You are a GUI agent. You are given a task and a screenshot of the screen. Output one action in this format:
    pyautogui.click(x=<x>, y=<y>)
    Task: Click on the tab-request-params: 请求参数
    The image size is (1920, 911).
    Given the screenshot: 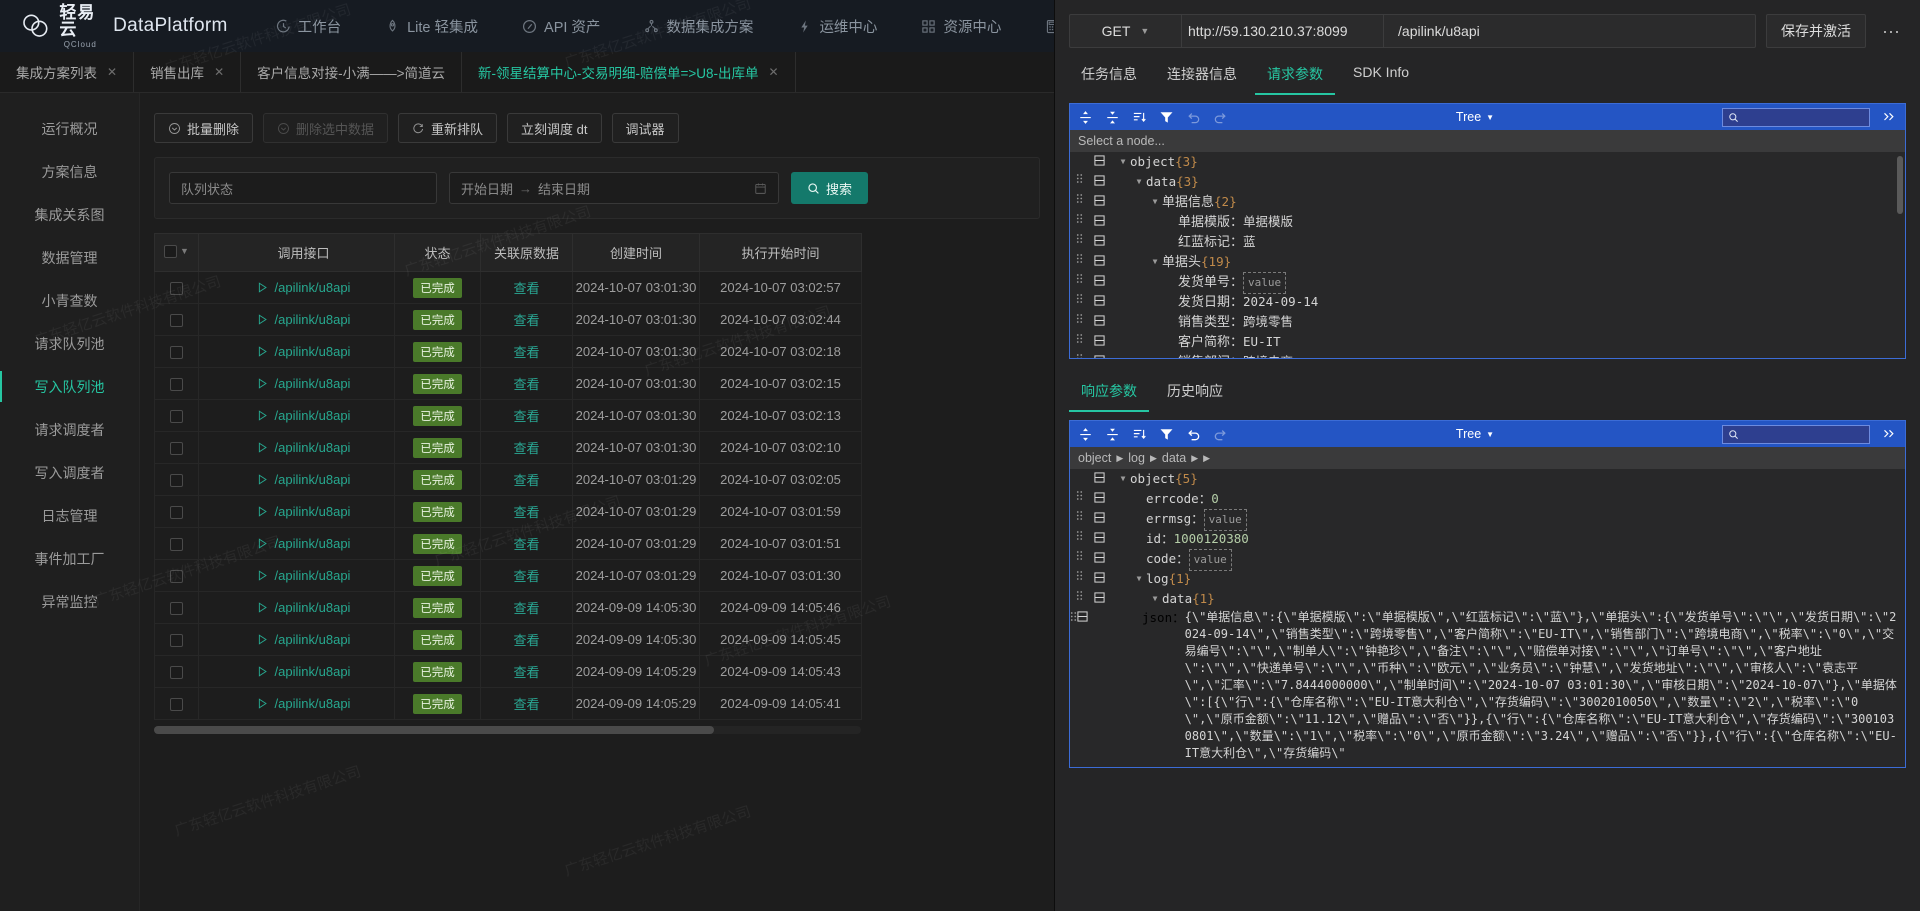 What is the action you would take?
    pyautogui.click(x=1295, y=75)
    